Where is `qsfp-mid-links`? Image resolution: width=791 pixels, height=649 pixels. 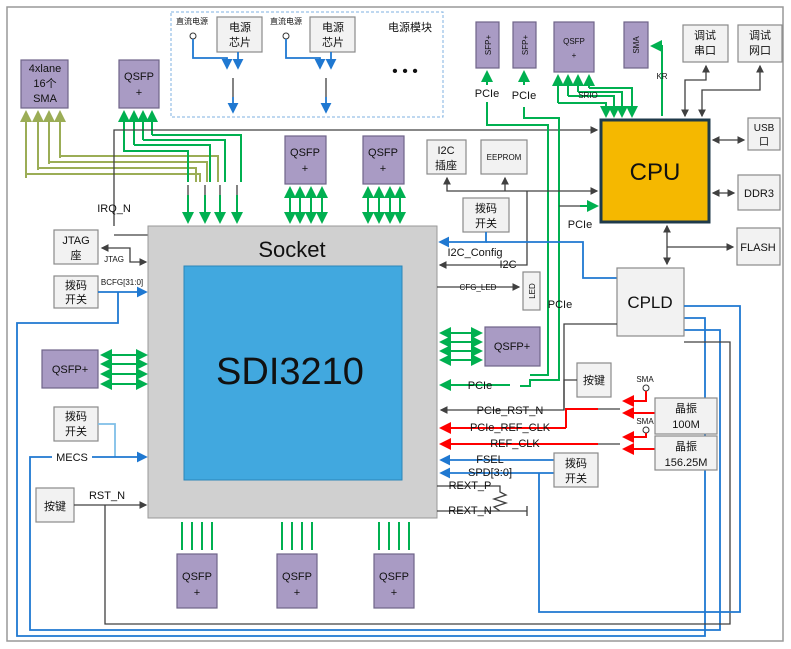 qsfp-mid-links is located at coordinates (345, 205).